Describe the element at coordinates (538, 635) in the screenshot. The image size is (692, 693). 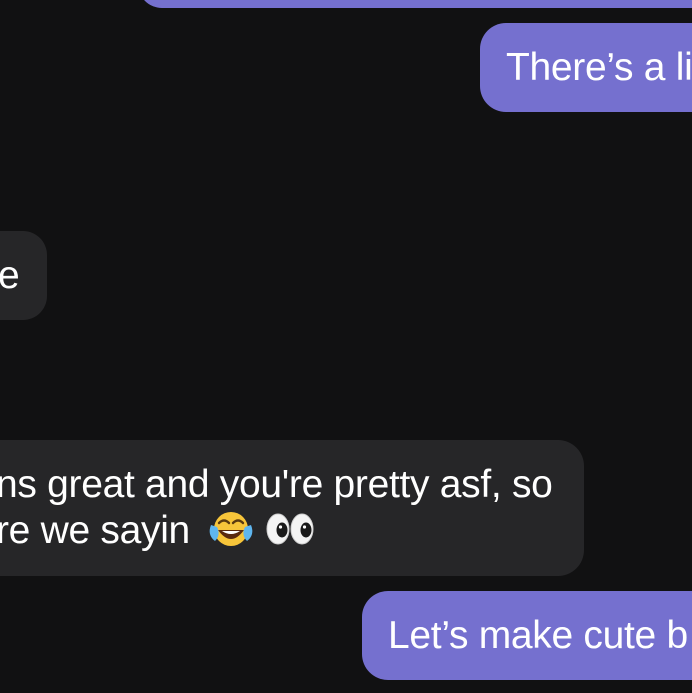
I see `message-text: Let’s make cute b` at that location.